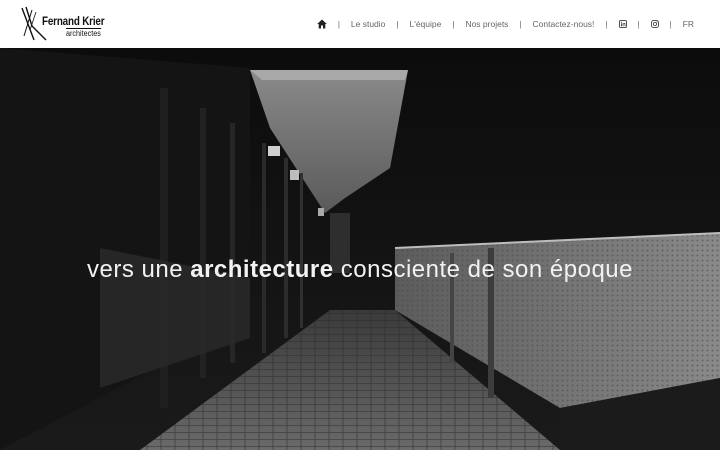 The height and width of the screenshot is (450, 720). I want to click on linkedin-icon, so click(622, 24).